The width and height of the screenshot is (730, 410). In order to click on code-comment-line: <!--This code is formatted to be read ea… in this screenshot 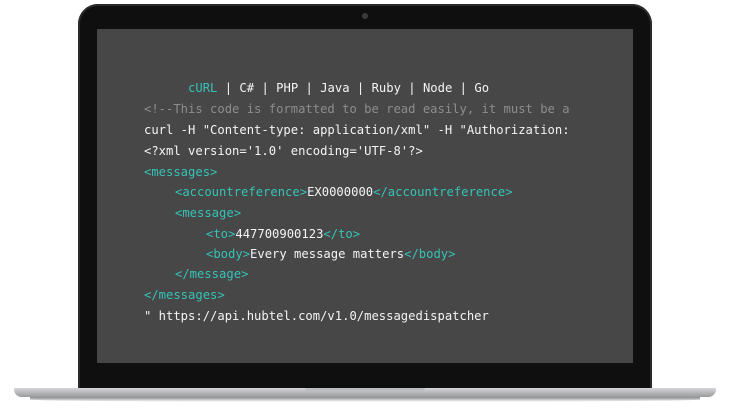, I will do `click(357, 109)`.